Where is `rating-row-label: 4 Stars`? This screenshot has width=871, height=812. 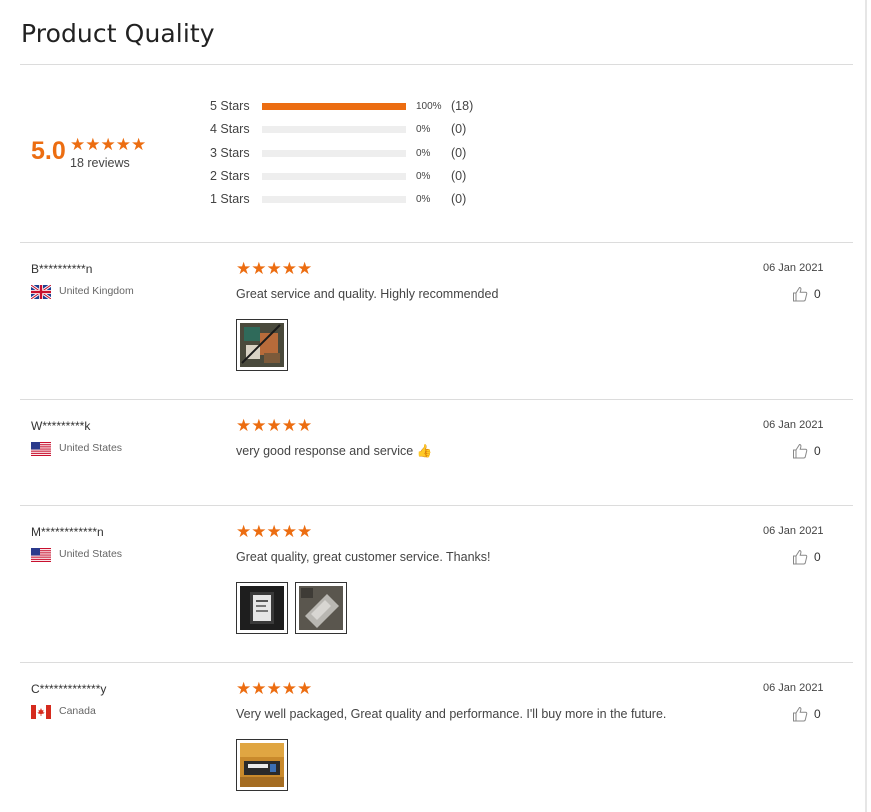 rating-row-label: 4 Stars is located at coordinates (230, 129).